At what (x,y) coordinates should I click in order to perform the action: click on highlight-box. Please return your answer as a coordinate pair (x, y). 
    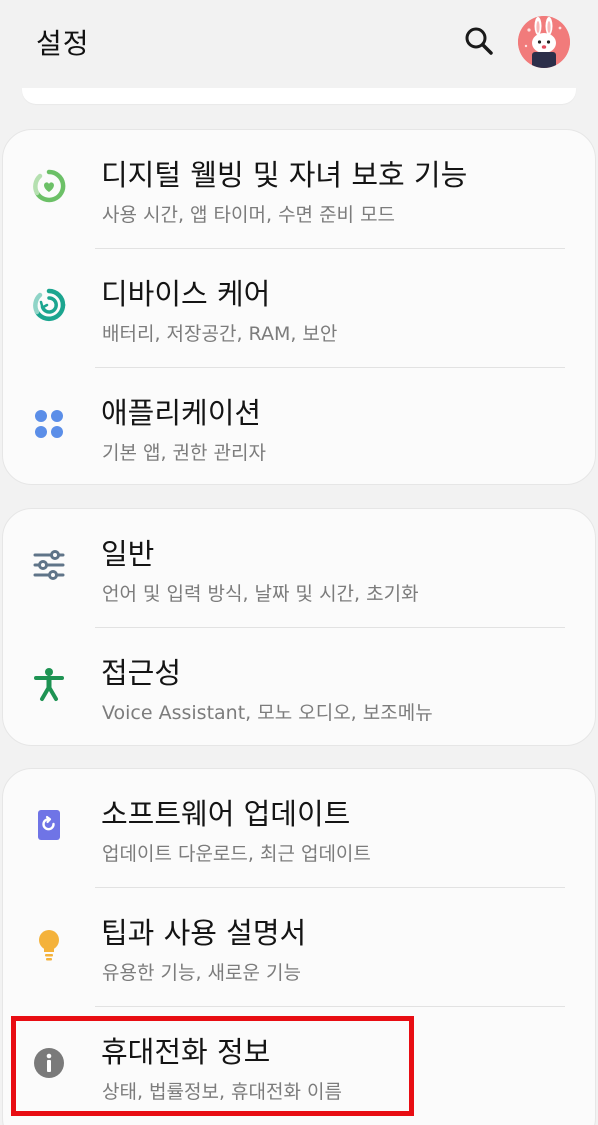
    Looking at the image, I should click on (212, 1066).